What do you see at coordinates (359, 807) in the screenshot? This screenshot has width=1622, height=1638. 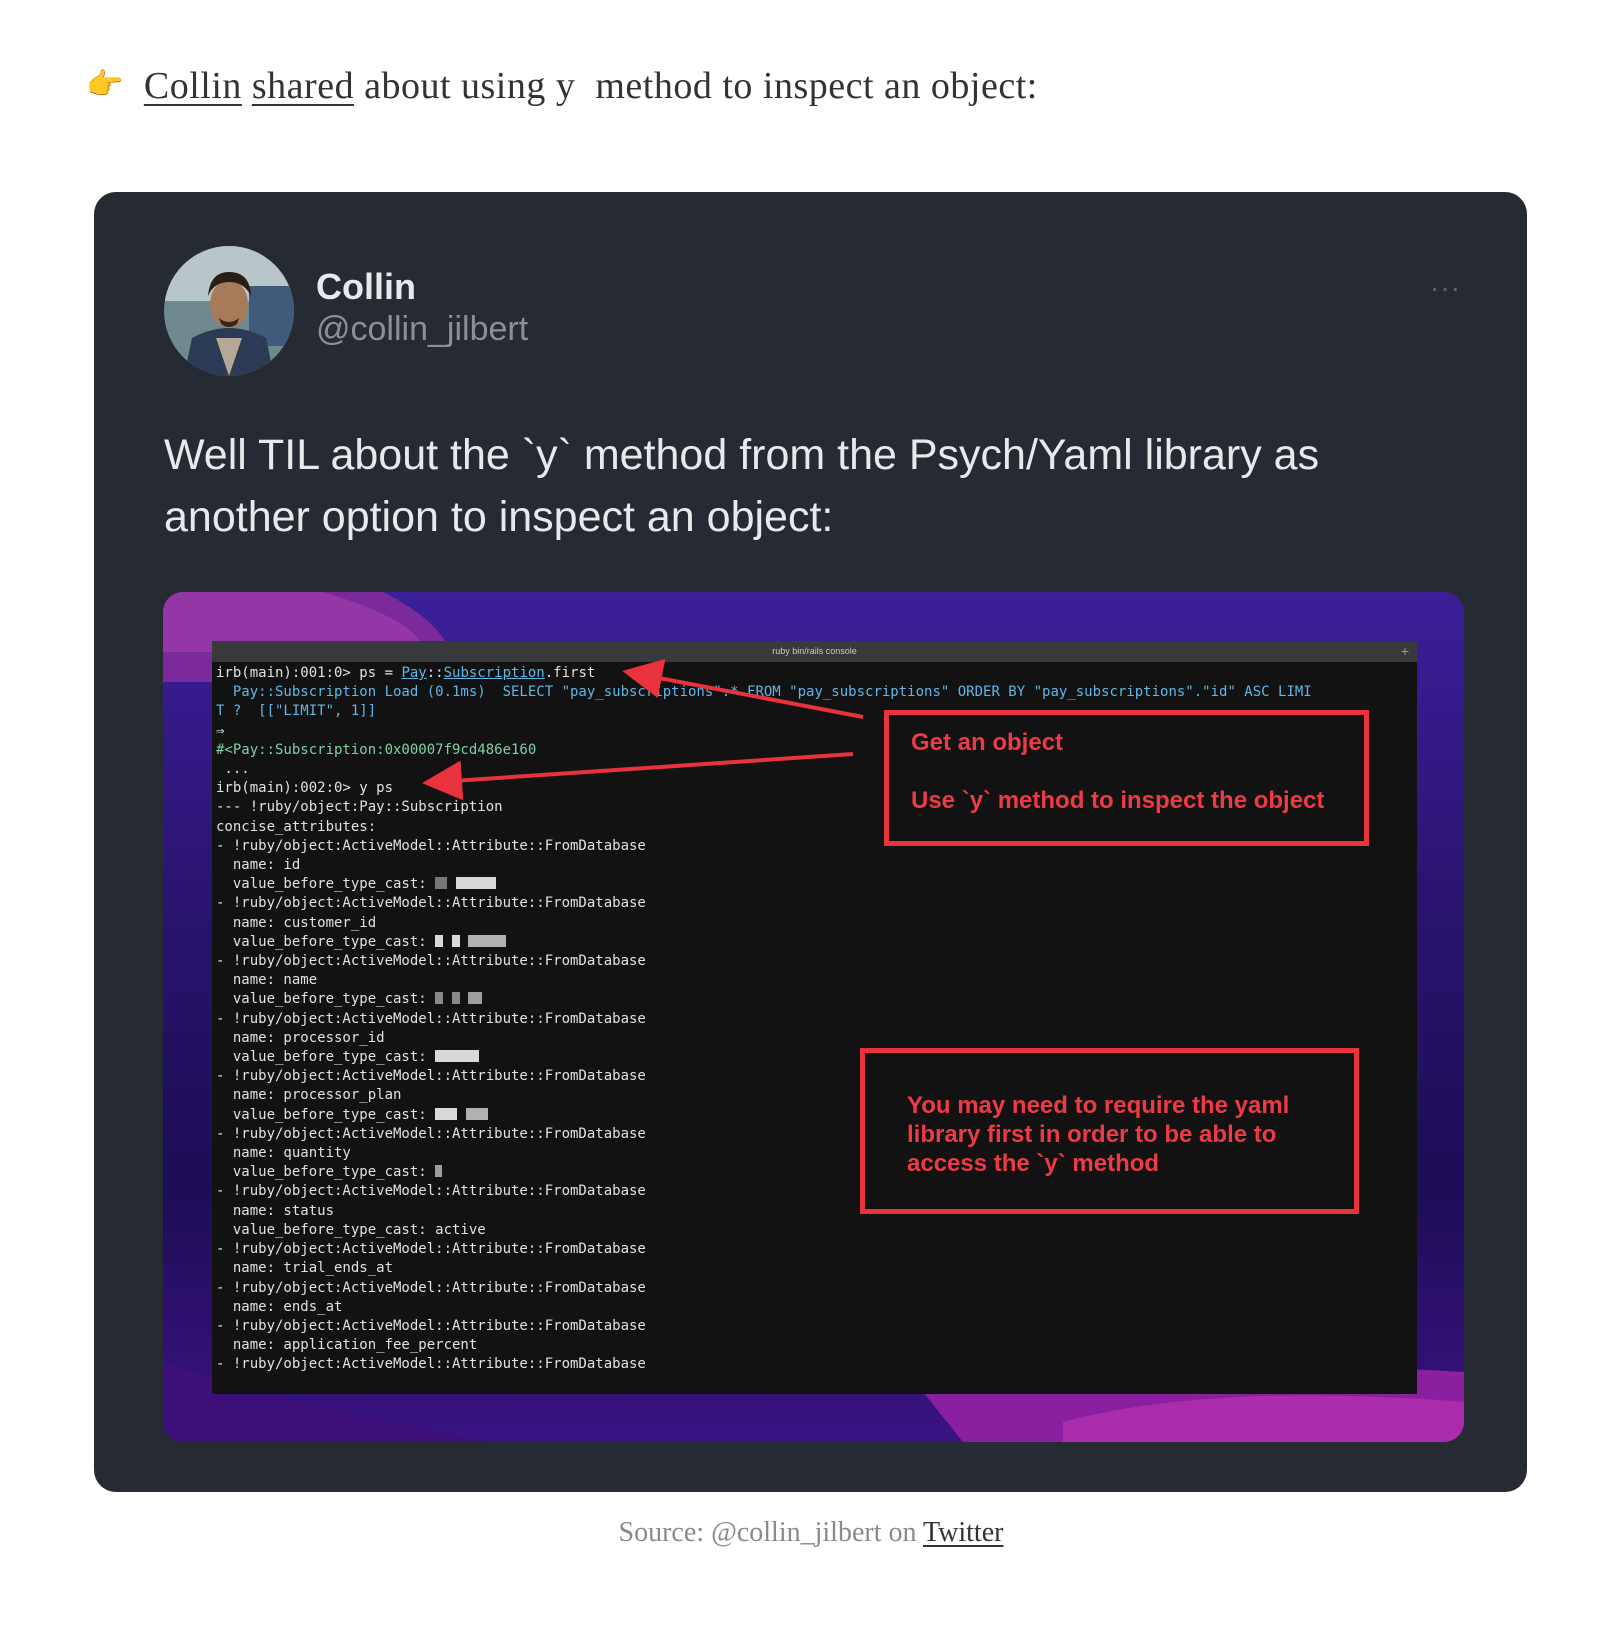 I see `terminal-line: --- !ruby/object:Pay::Subscription` at bounding box center [359, 807].